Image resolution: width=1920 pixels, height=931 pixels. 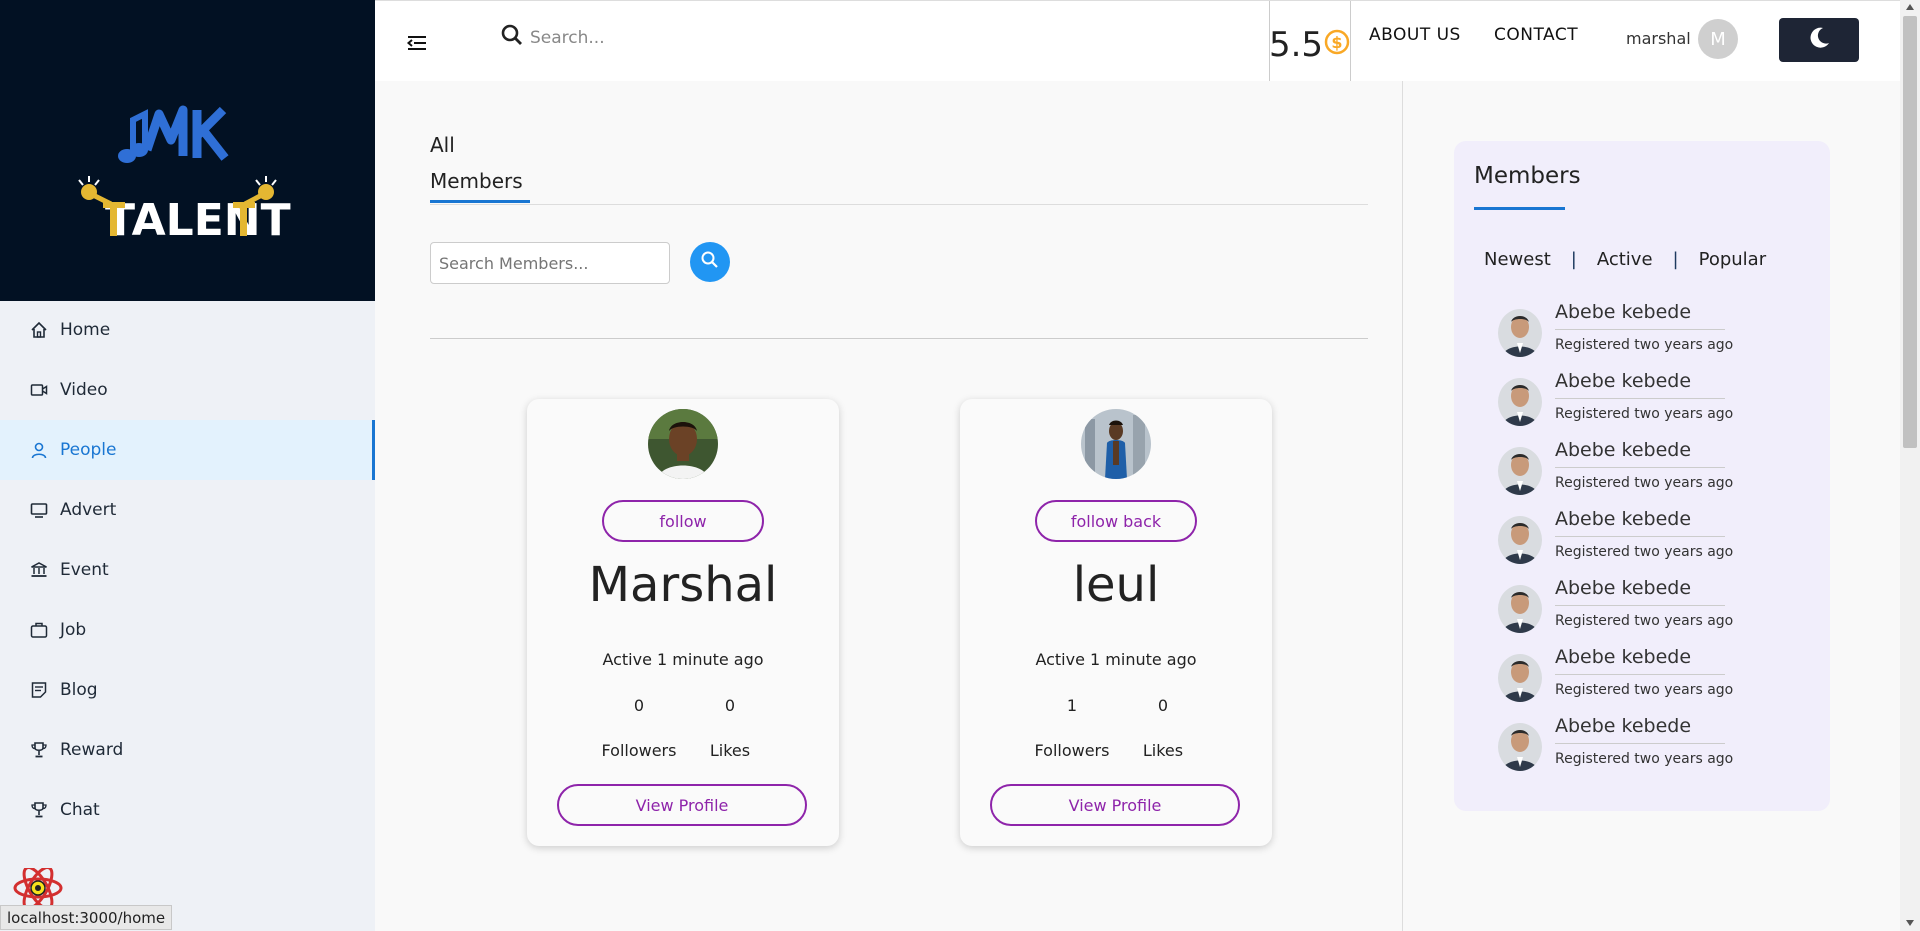 What do you see at coordinates (187, 690) in the screenshot?
I see `sidebar-item-blog: Blog` at bounding box center [187, 690].